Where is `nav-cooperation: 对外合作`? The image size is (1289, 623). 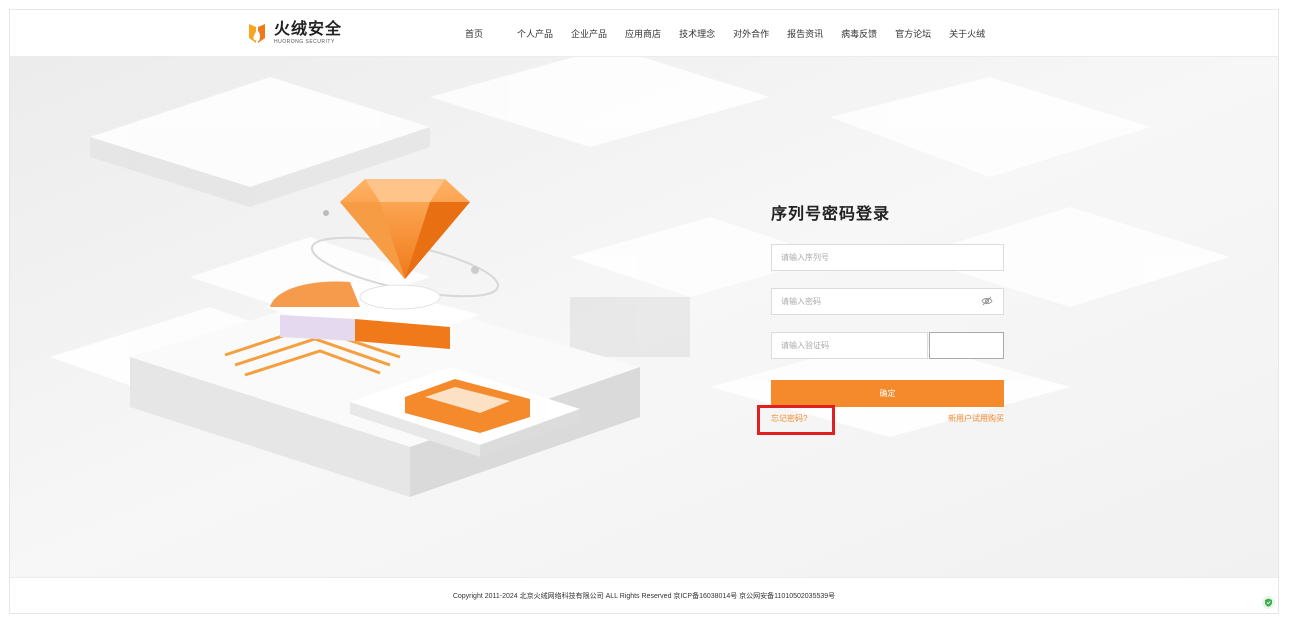 nav-cooperation: 对外合作 is located at coordinates (751, 33).